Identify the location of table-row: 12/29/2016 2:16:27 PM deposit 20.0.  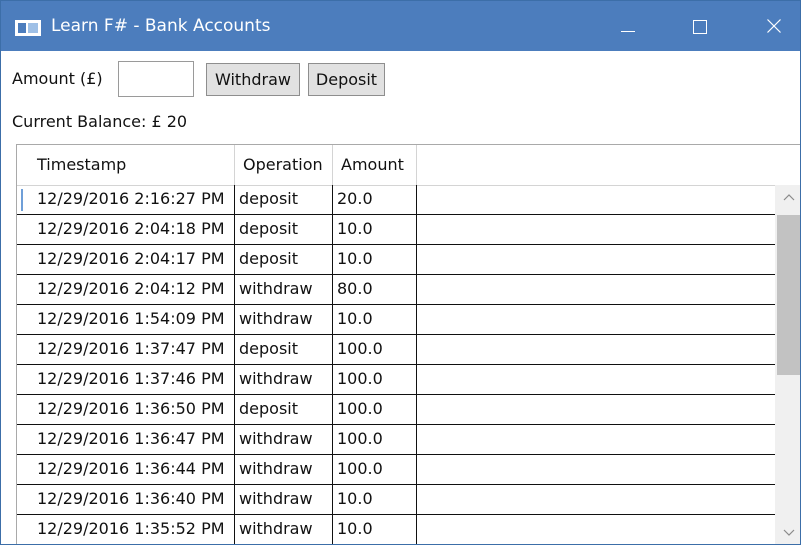
(396, 200).